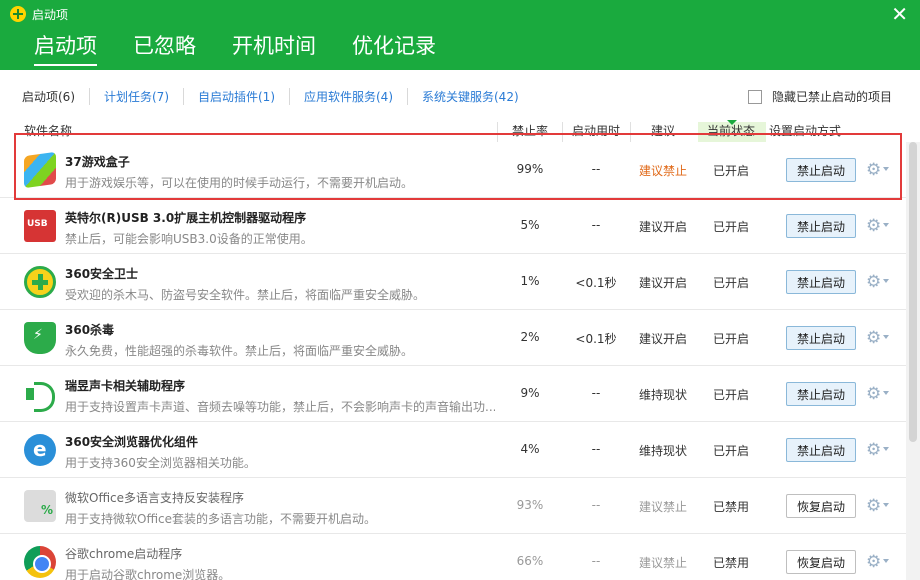 The height and width of the screenshot is (580, 920). I want to click on item-rate: 93%, so click(530, 505).